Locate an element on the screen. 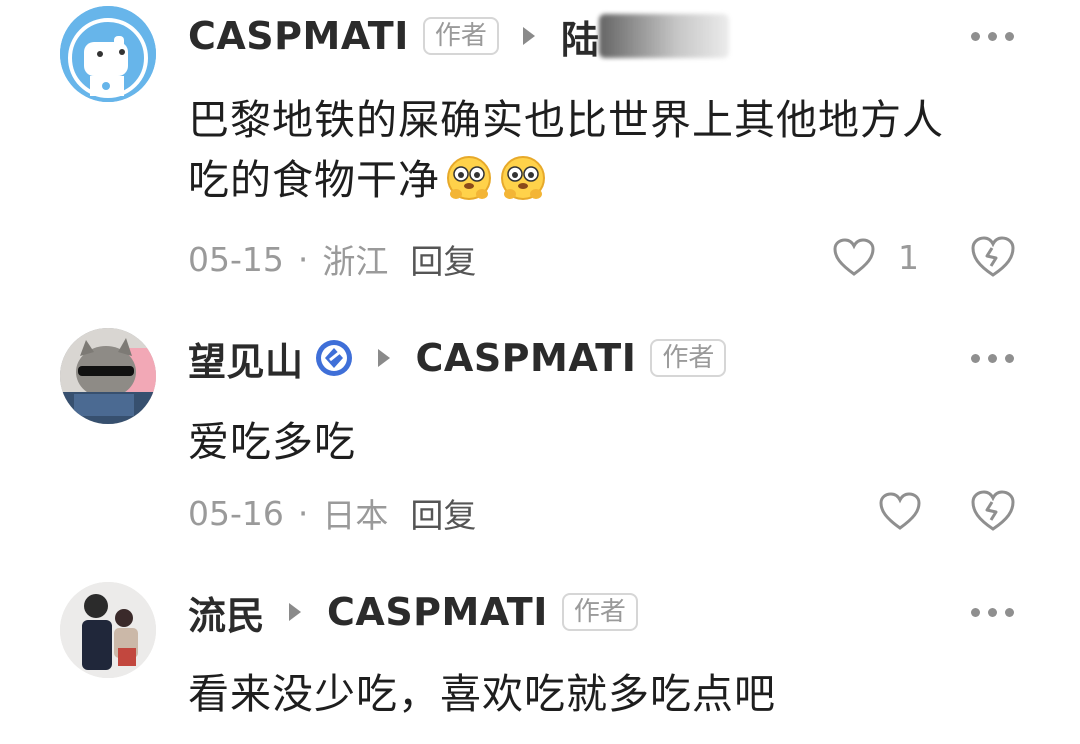 This screenshot has width=1080, height=744. like-button: 1 is located at coordinates (875, 257).